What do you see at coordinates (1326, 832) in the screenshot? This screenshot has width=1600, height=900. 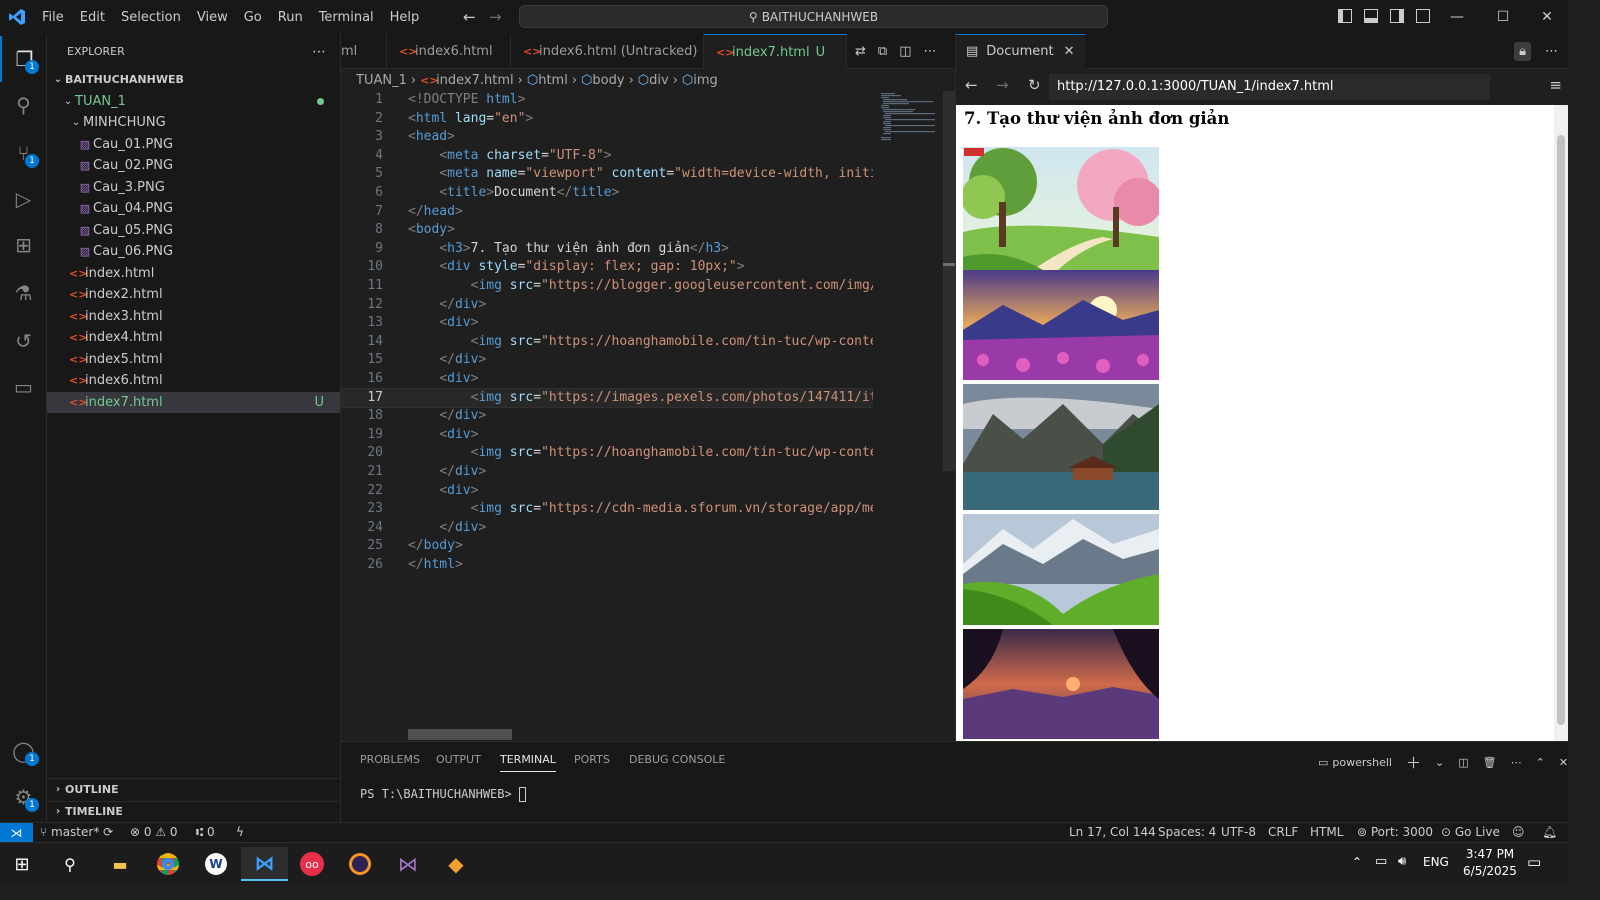 I see `language-mode: HTML` at bounding box center [1326, 832].